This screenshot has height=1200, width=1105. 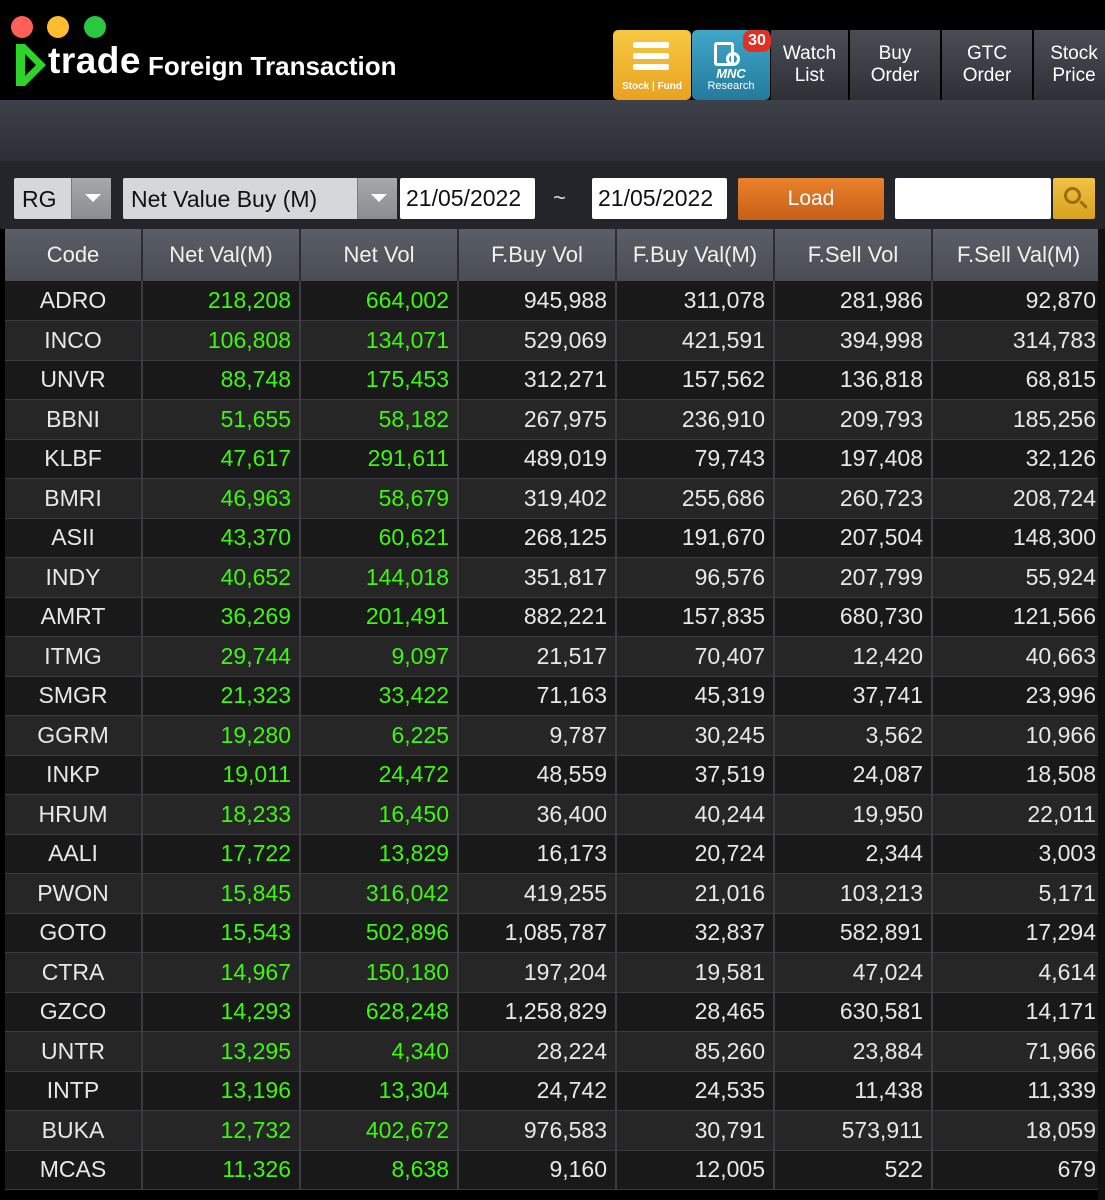 What do you see at coordinates (379, 255) in the screenshot?
I see `column-header-net-vol: Net Vol` at bounding box center [379, 255].